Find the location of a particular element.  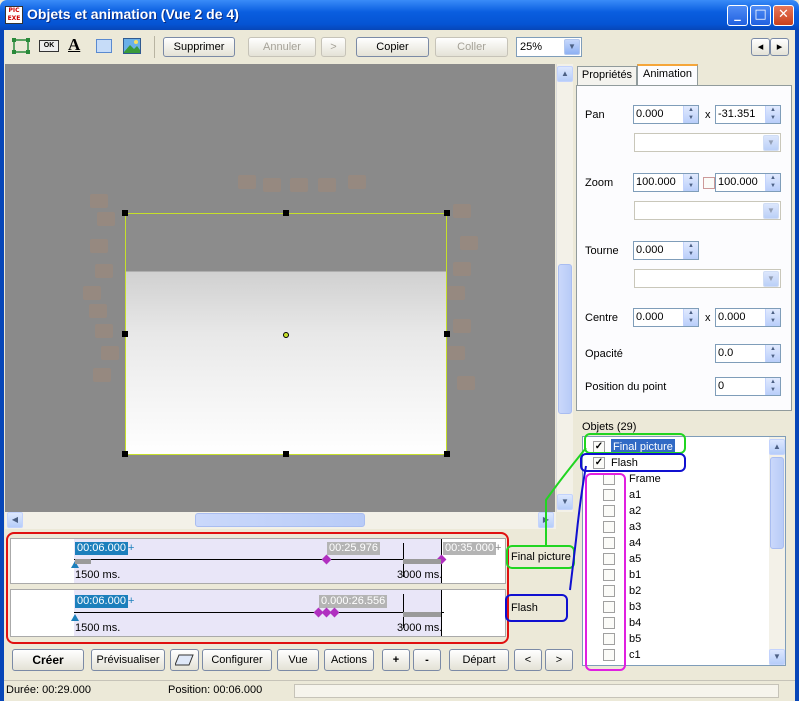

remove-keyframe-button: - is located at coordinates (427, 660).